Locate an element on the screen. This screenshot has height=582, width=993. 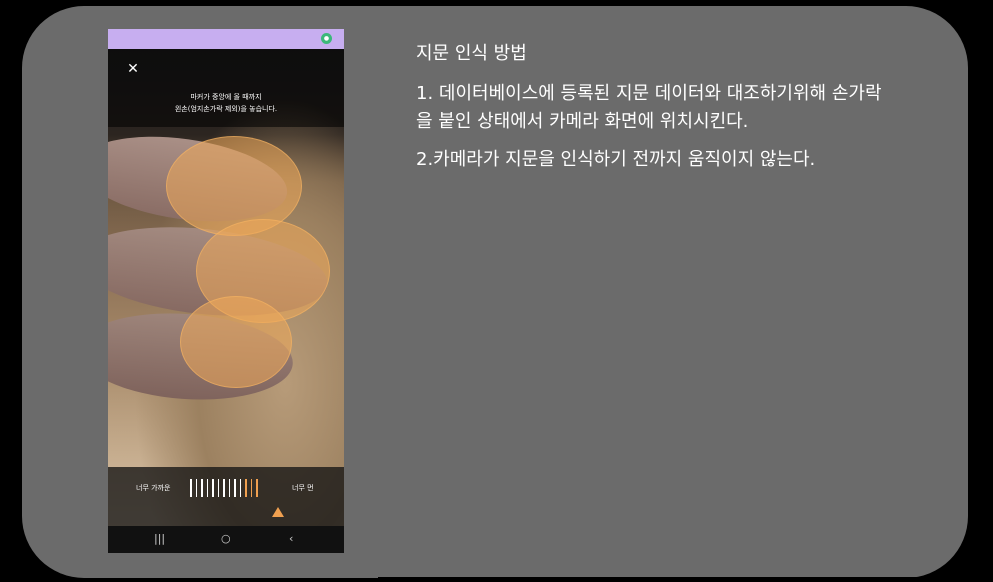
distance-pointer-icon is located at coordinates (278, 512).